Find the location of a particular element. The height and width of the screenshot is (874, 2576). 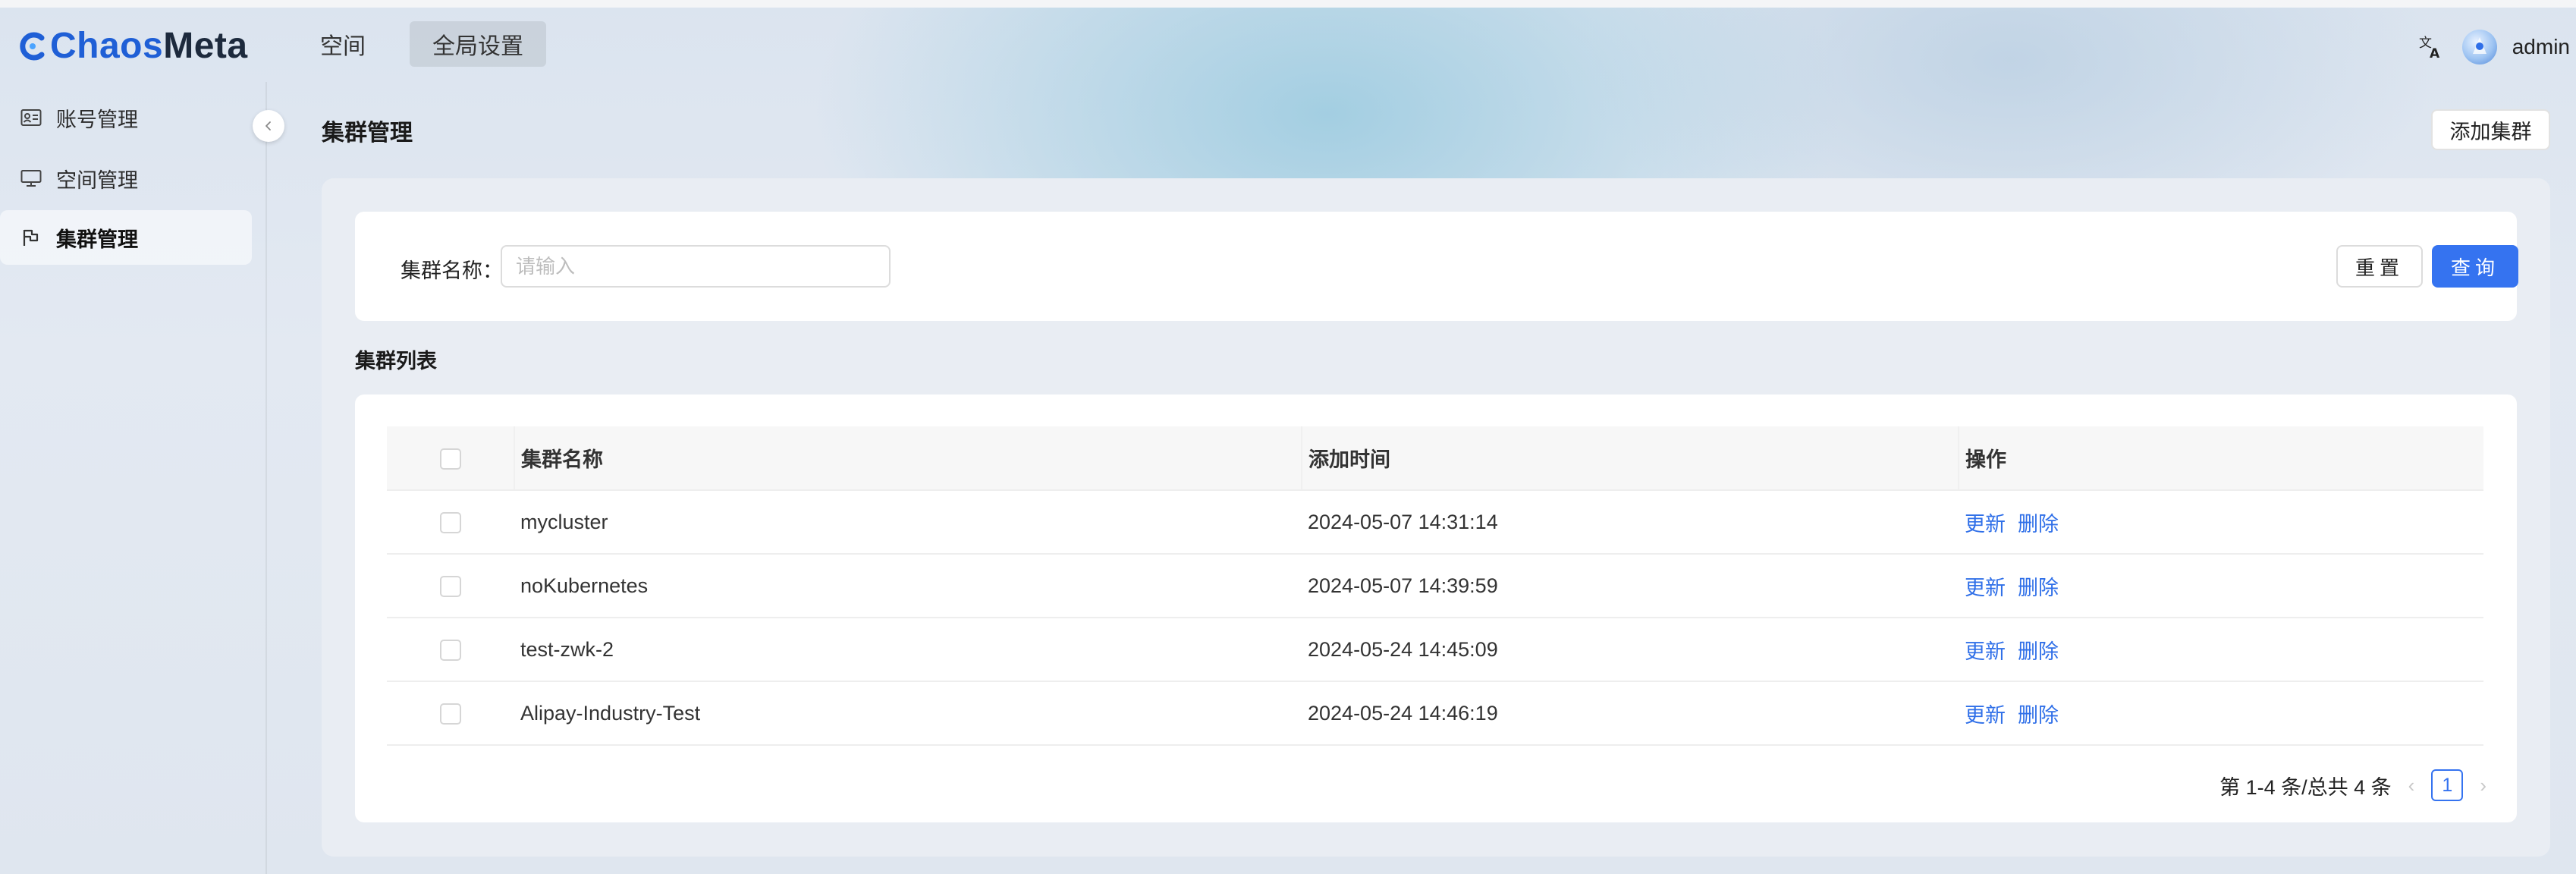

cluster-name-cell: mycluster is located at coordinates (908, 522).